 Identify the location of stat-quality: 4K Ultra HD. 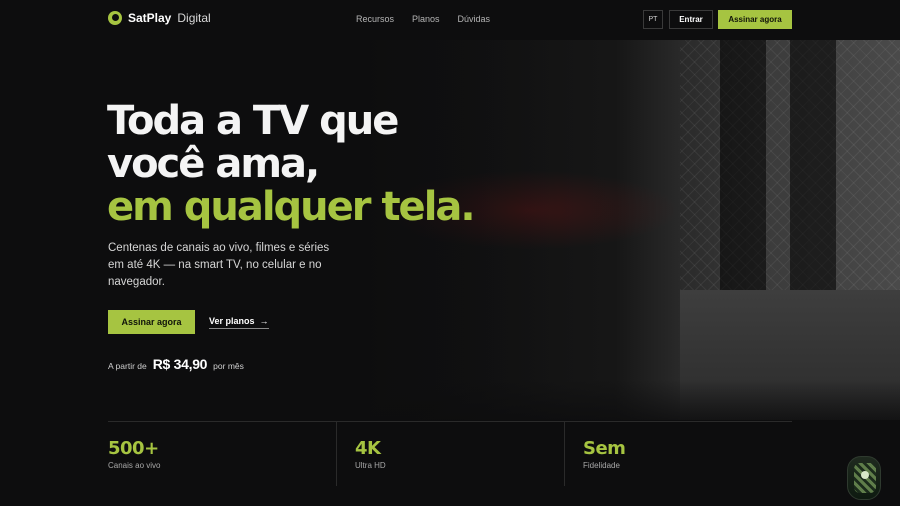
(370, 454).